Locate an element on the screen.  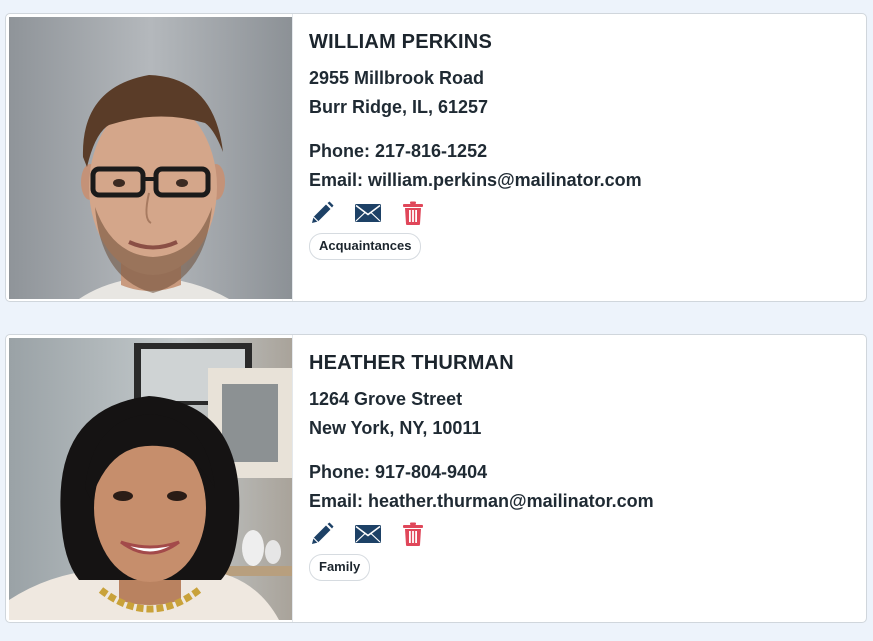
address-line-2: Burr Ridge, IL, 61257 is located at coordinates (399, 107).